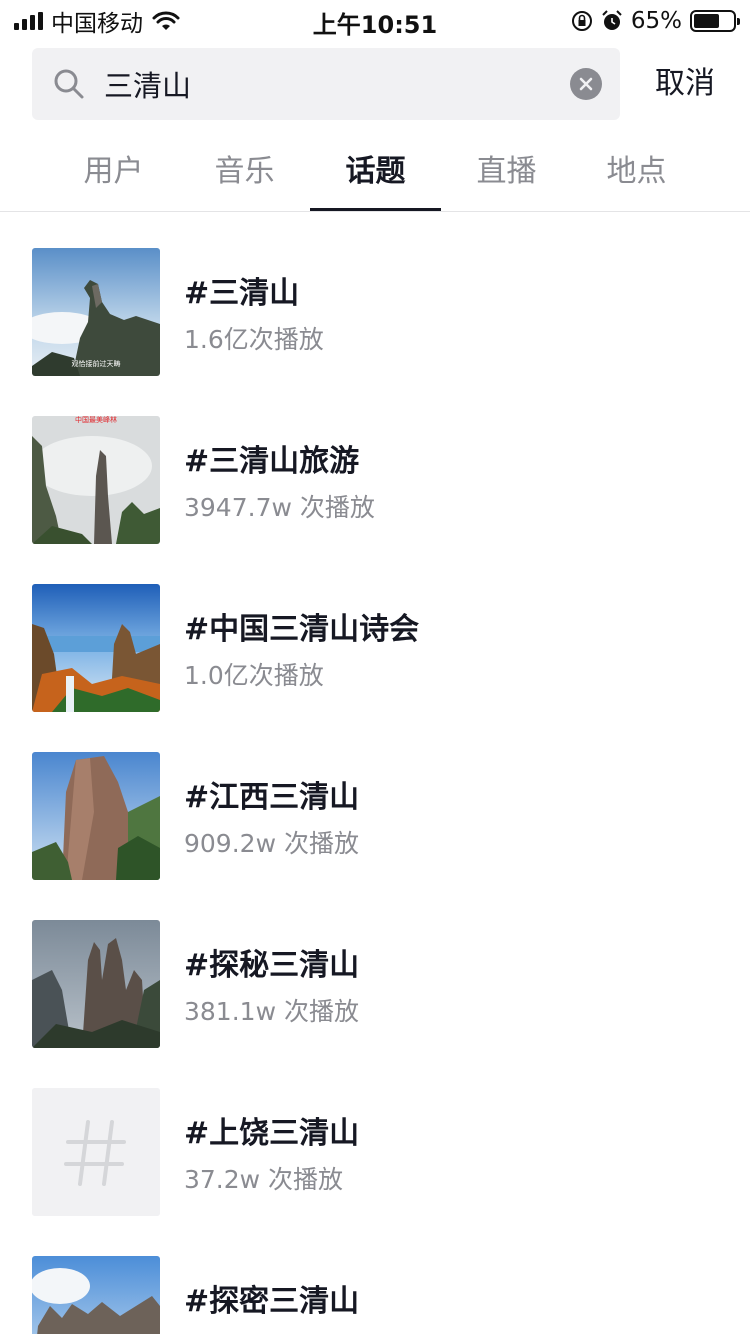  What do you see at coordinates (272, 1133) in the screenshot?
I see `topic-title: #上饶三清山` at bounding box center [272, 1133].